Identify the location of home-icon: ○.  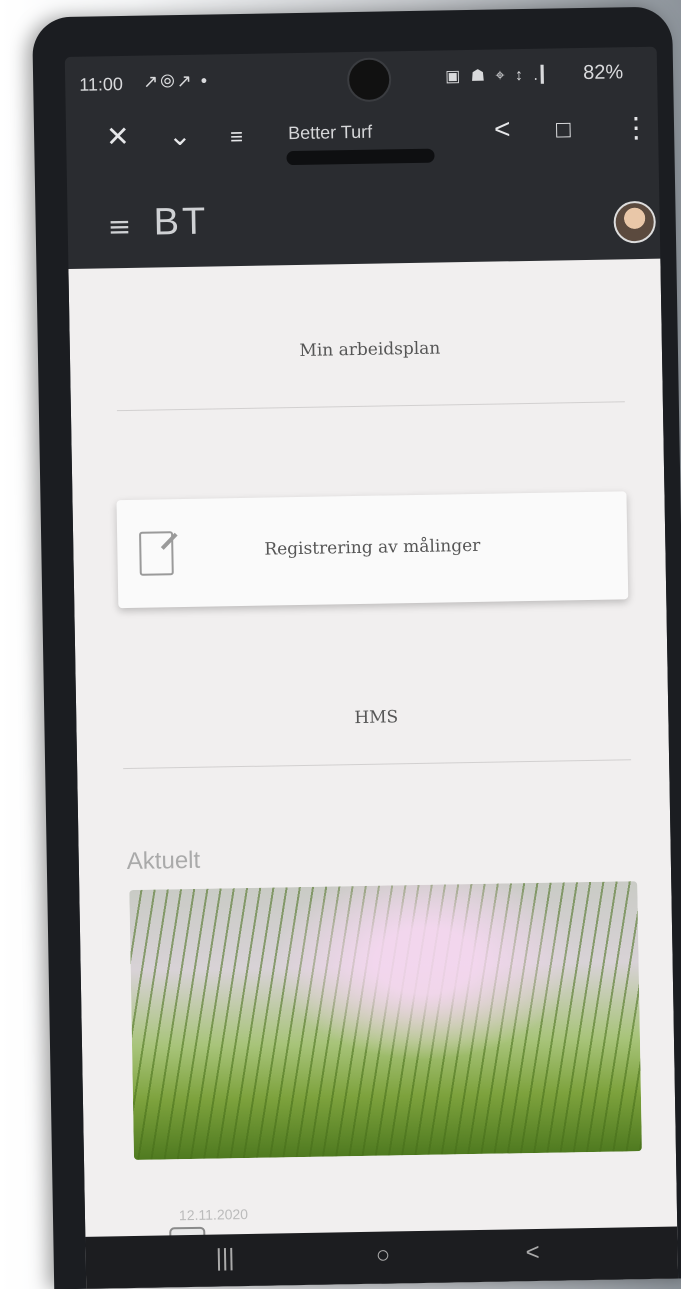
(382, 1256).